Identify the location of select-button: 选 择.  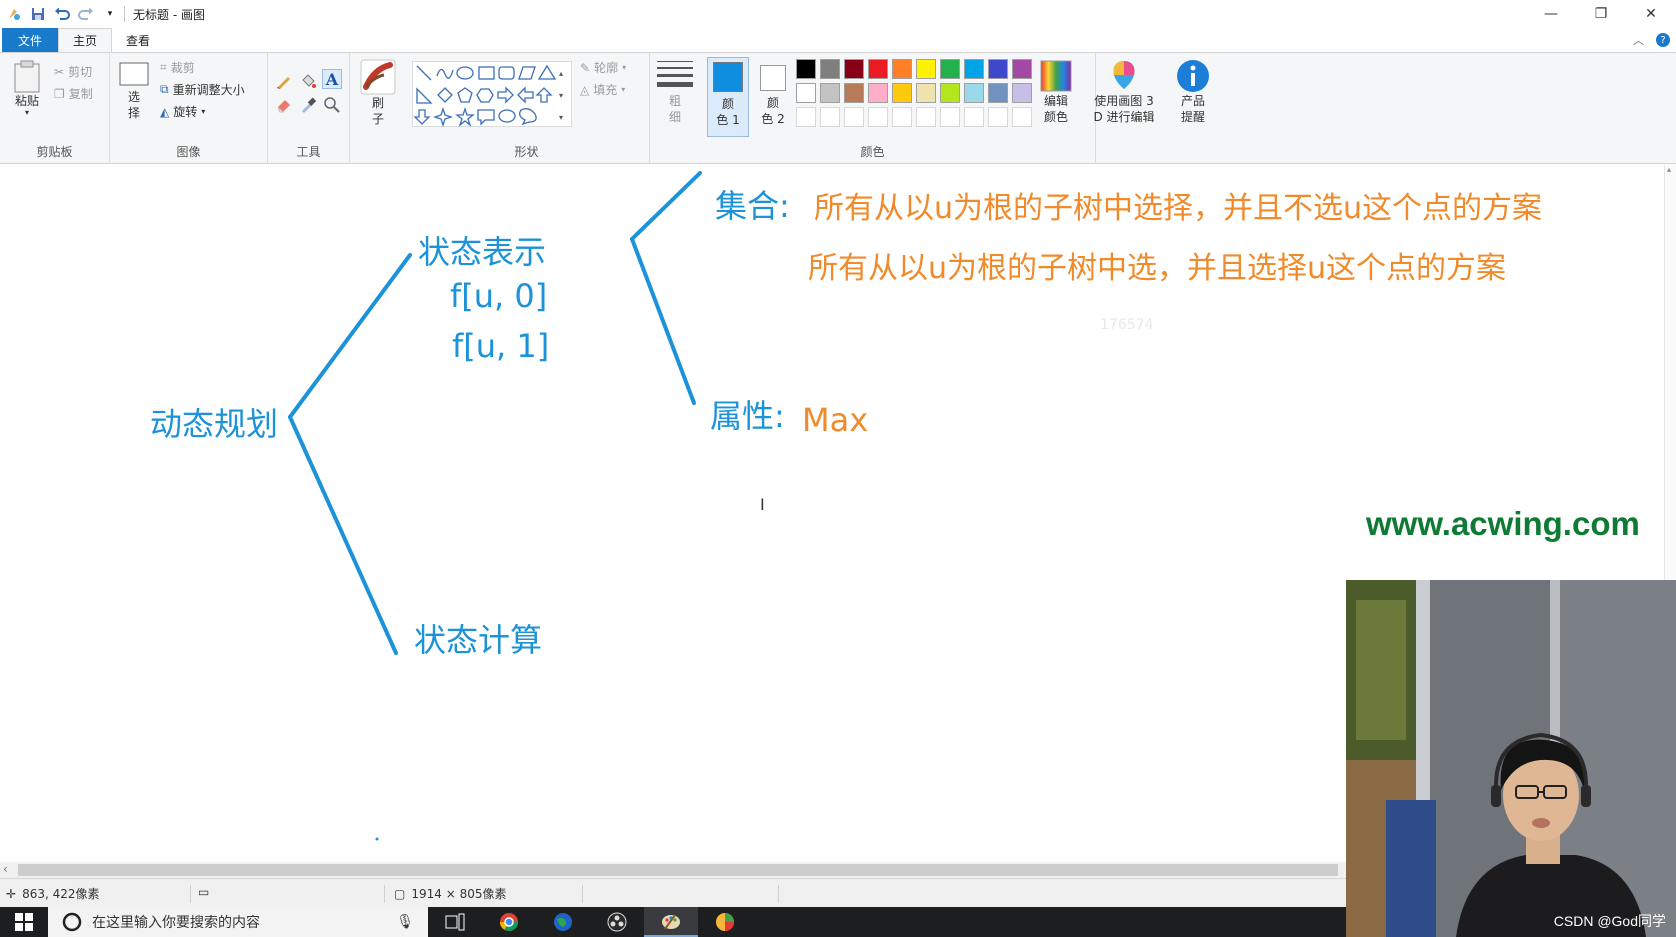
(134, 90).